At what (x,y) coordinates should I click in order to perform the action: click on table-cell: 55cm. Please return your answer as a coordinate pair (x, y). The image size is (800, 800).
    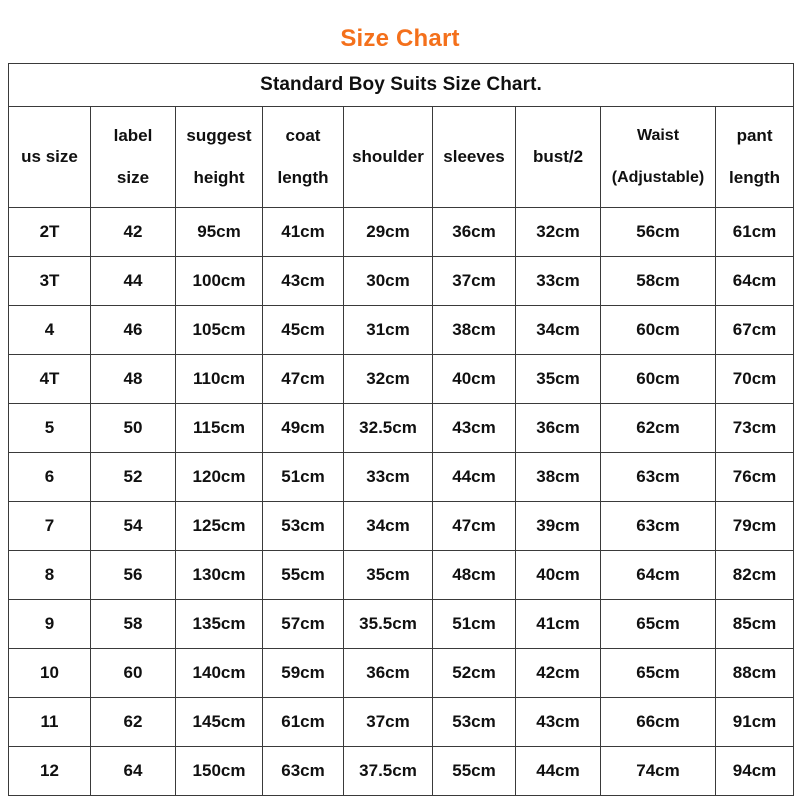
    Looking at the image, I should click on (303, 575).